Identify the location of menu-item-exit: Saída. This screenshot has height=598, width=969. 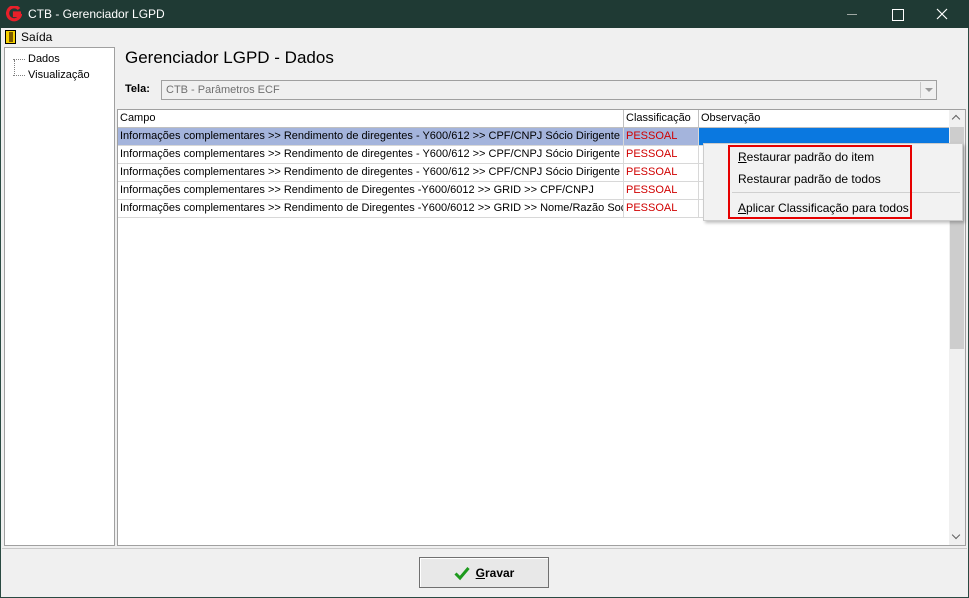
(28, 37).